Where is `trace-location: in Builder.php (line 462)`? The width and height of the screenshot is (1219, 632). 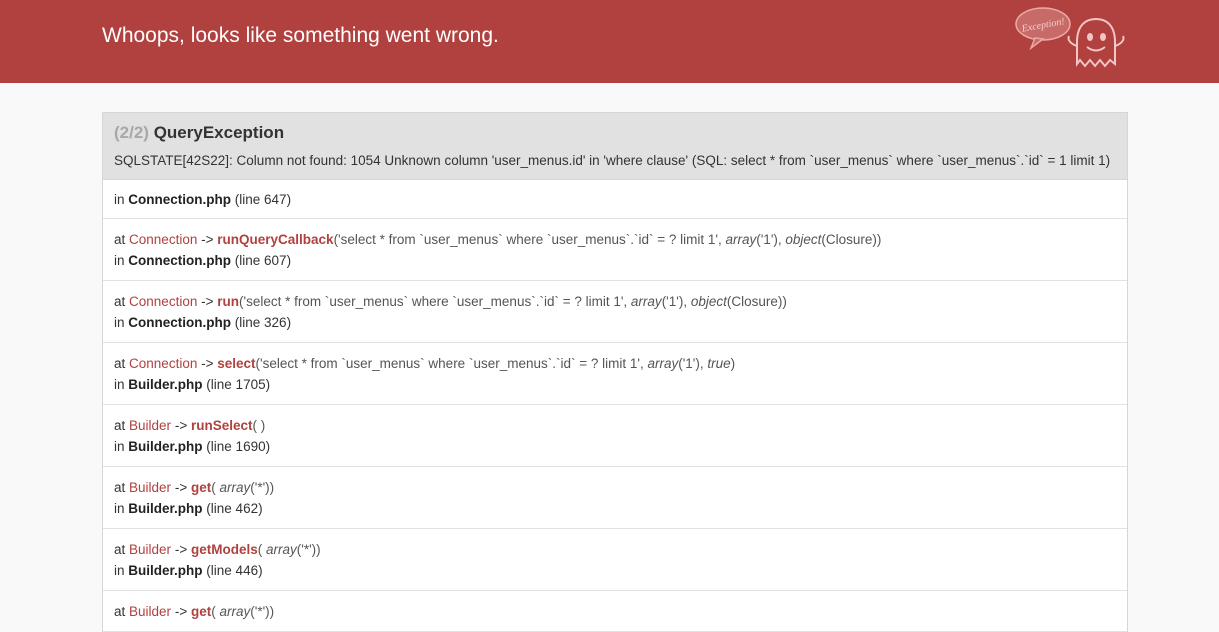 trace-location: in Builder.php (line 462) is located at coordinates (615, 508).